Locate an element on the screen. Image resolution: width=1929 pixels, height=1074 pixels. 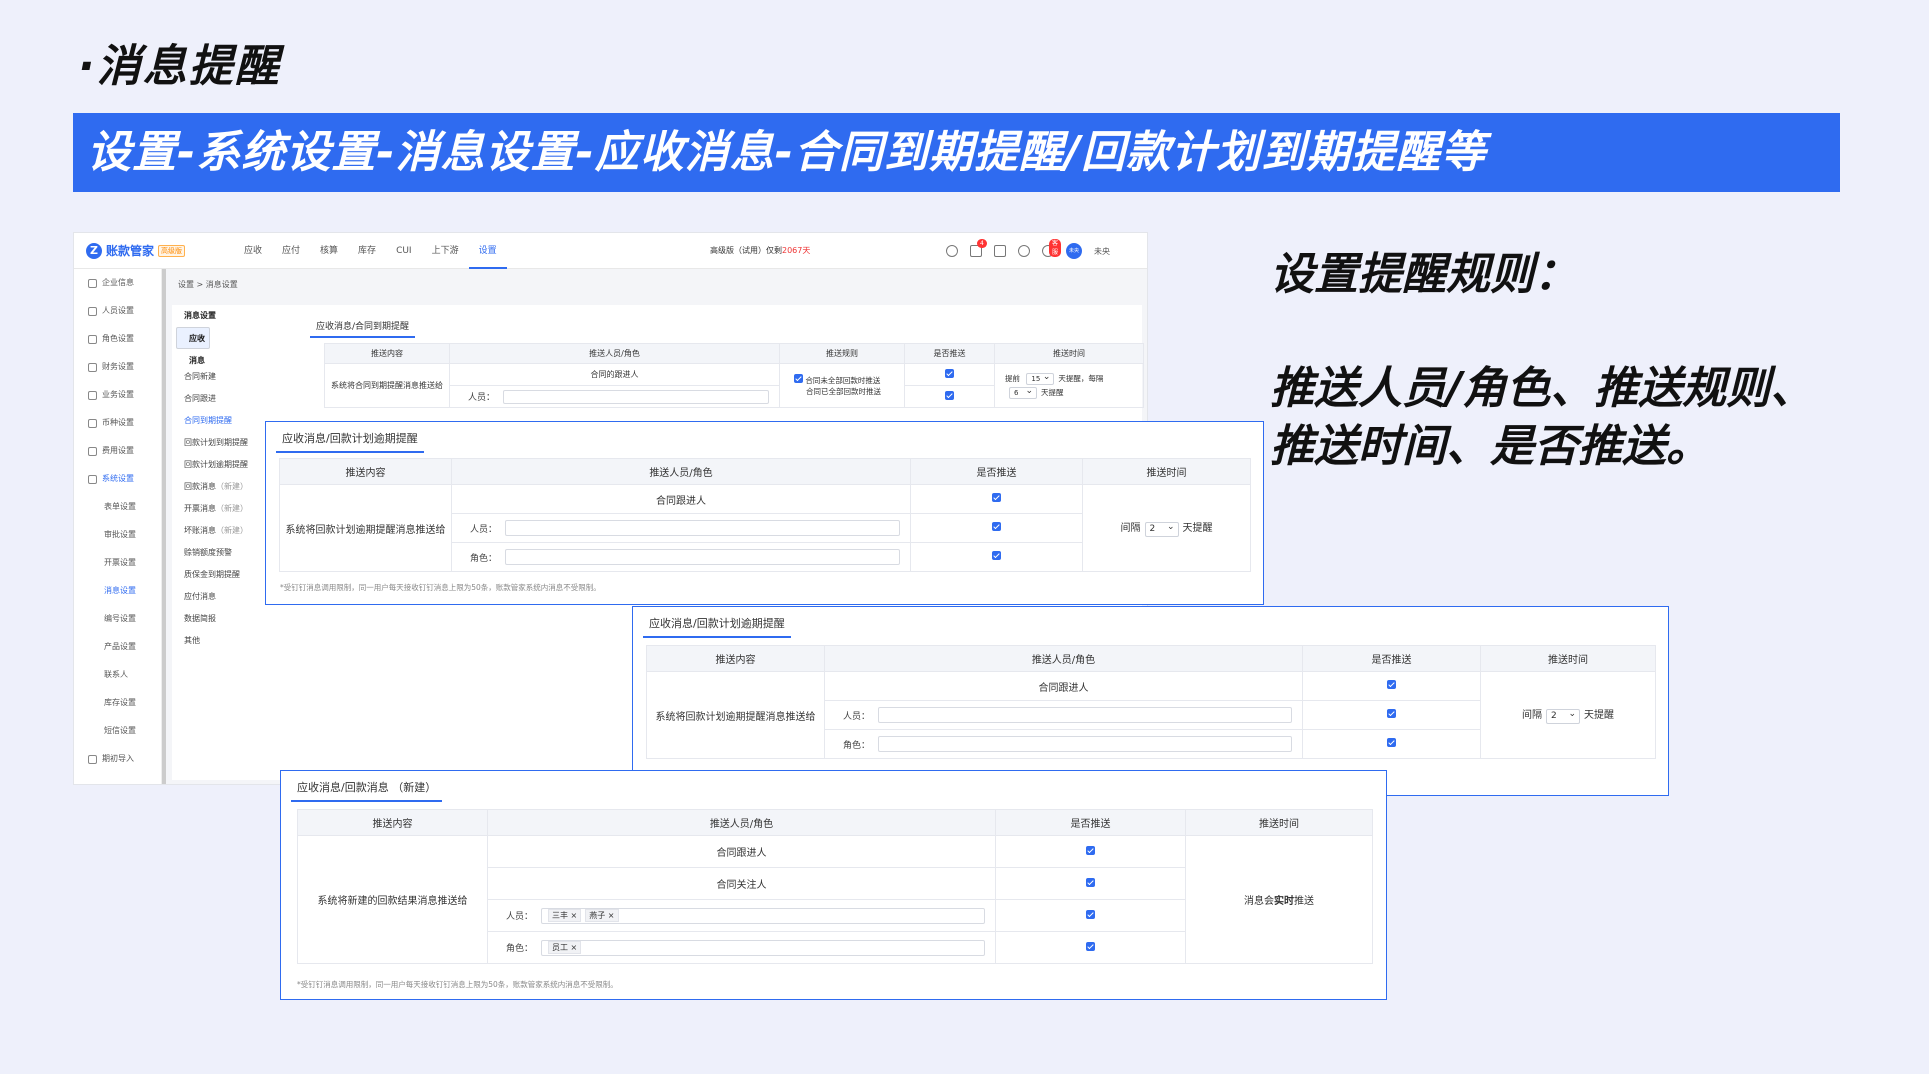
recipient-watcher: 合同关注人 is located at coordinates (741, 883).